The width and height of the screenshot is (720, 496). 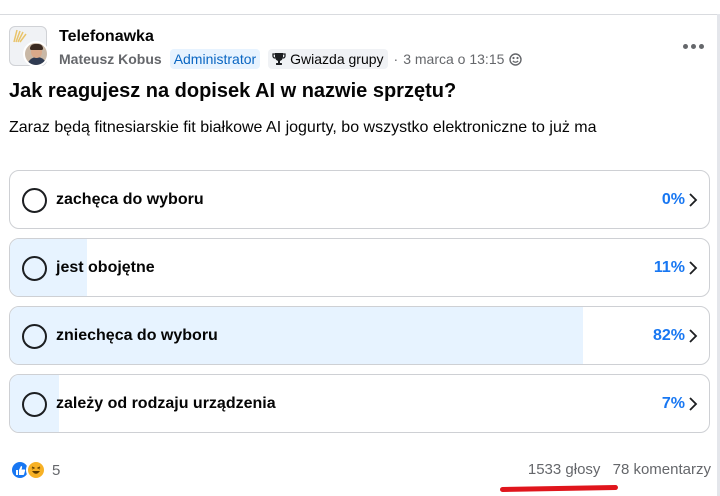 What do you see at coordinates (279, 59) in the screenshot?
I see `trophy-icon` at bounding box center [279, 59].